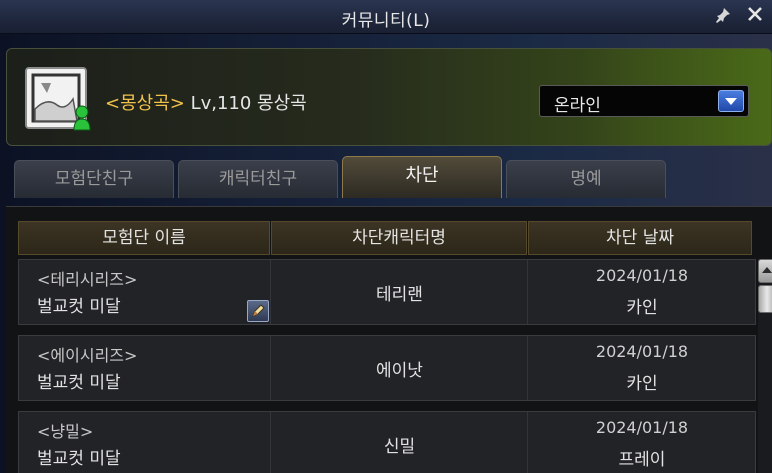 The height and width of the screenshot is (473, 772). What do you see at coordinates (145, 103) in the screenshot?
I see `profile-guild-tag: <몽상곡>` at bounding box center [145, 103].